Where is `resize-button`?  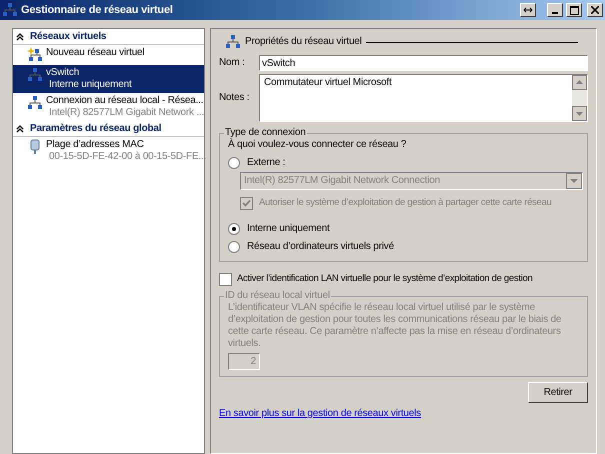 resize-button is located at coordinates (528, 10).